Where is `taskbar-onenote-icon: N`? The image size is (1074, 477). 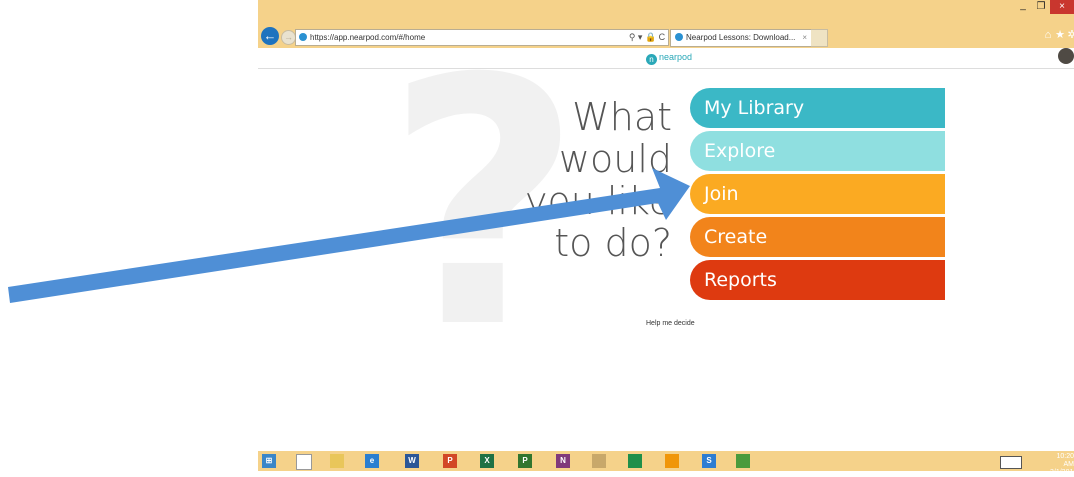 taskbar-onenote-icon: N is located at coordinates (563, 461).